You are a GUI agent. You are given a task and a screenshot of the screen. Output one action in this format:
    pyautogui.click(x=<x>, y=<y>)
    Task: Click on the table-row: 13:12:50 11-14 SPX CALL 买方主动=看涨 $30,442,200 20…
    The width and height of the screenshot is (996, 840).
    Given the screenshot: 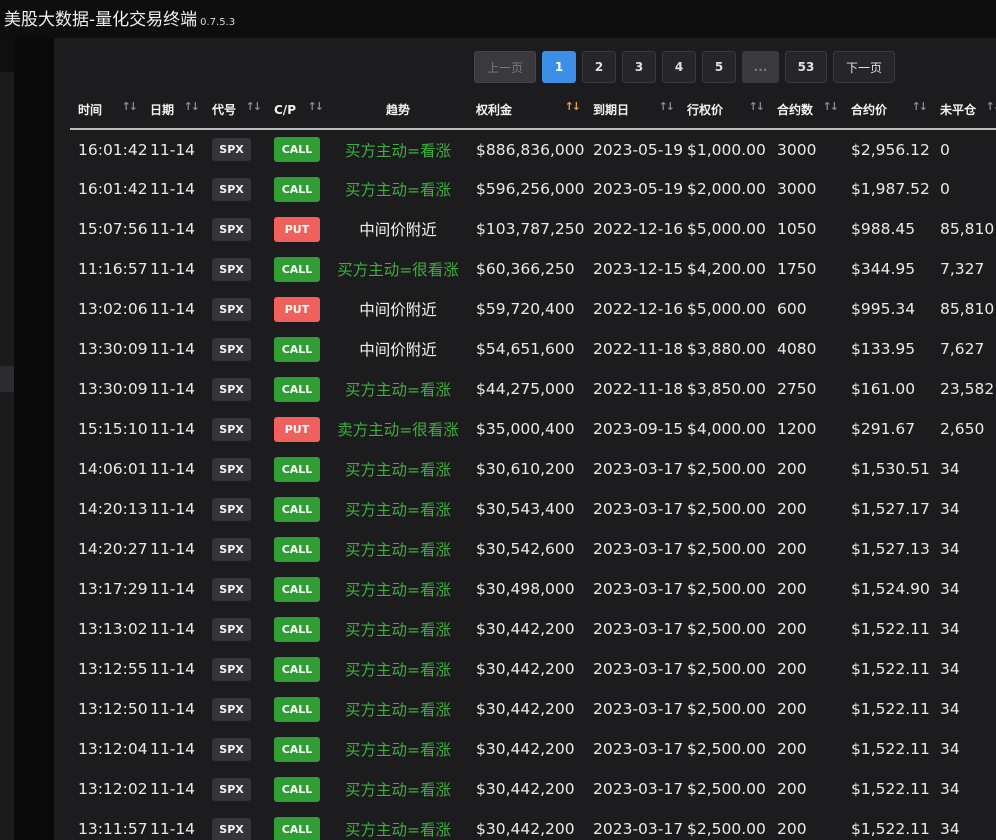 What is the action you would take?
    pyautogui.click(x=533, y=709)
    